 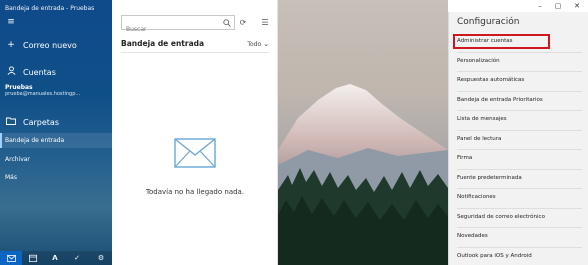 I want to click on select-mode-button: ☰, so click(x=265, y=22).